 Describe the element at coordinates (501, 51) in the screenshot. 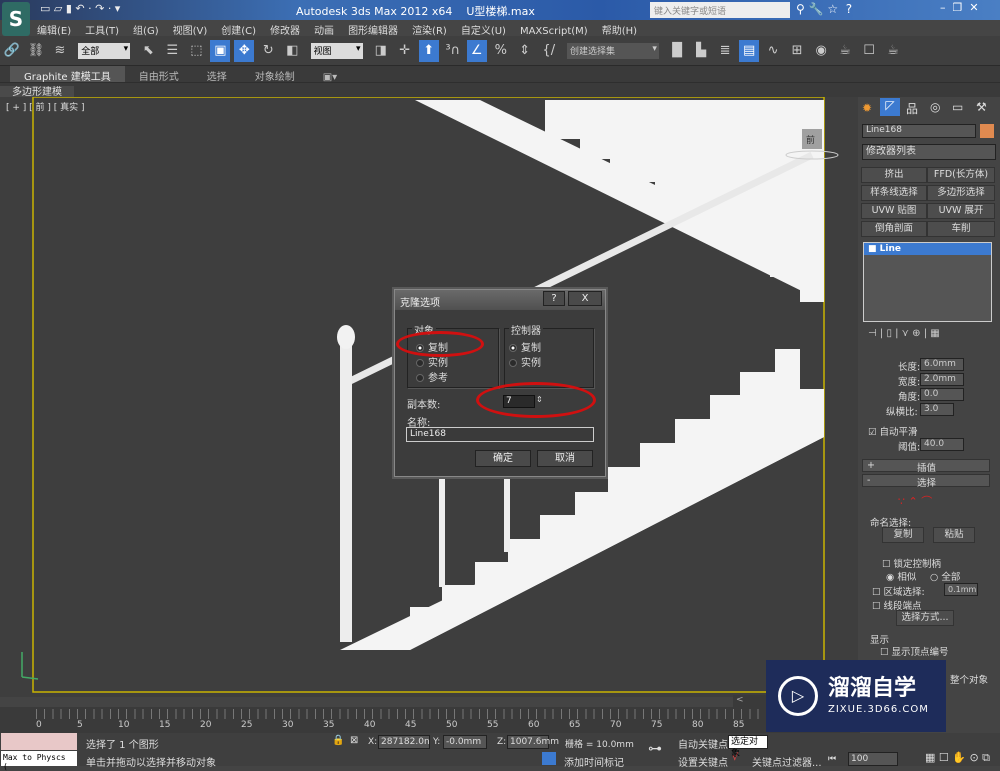

I see `percent-snap-icon: %` at that location.